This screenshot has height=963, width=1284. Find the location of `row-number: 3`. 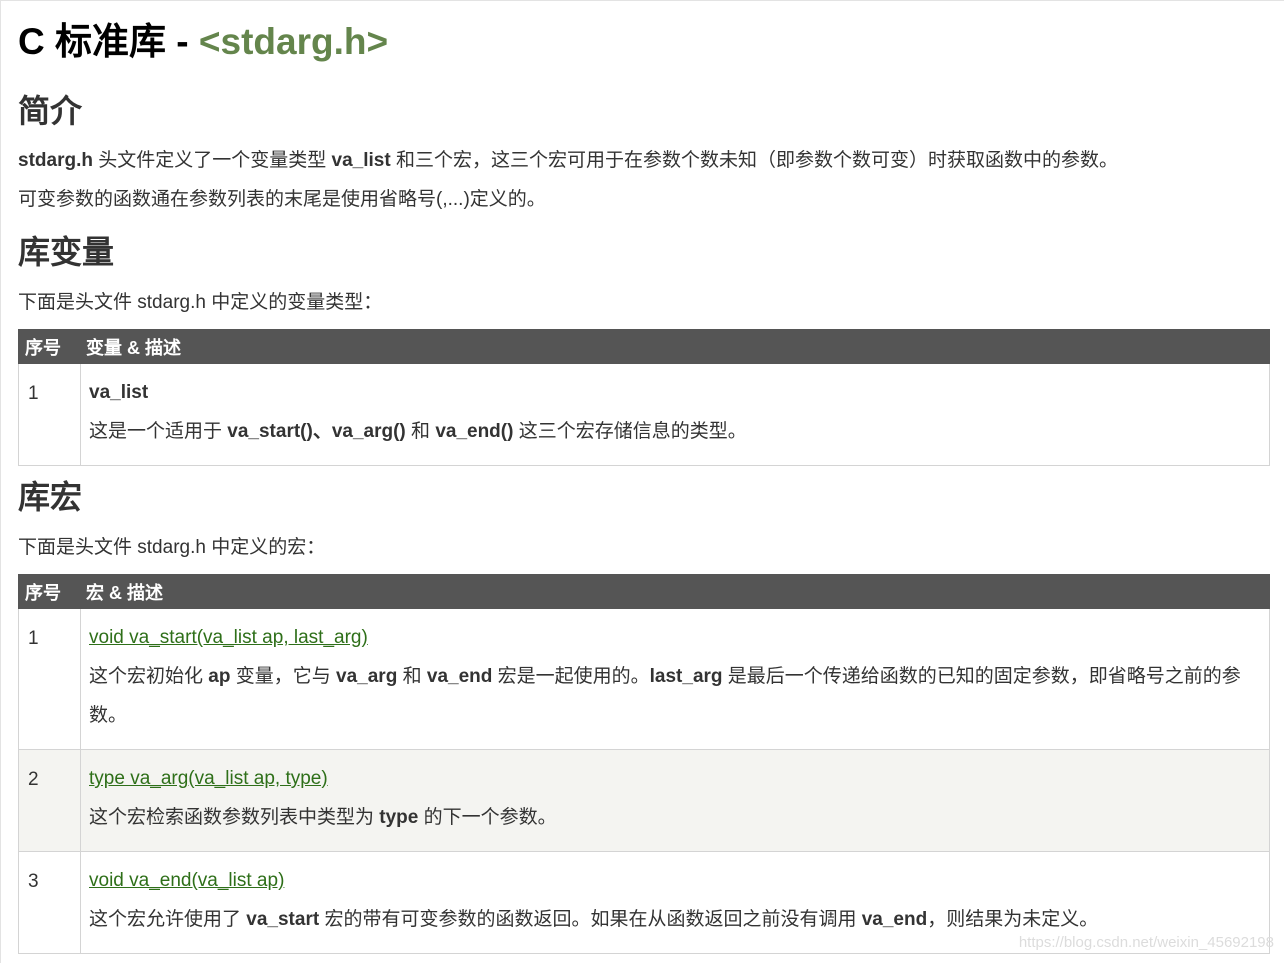

row-number: 3 is located at coordinates (49, 902).